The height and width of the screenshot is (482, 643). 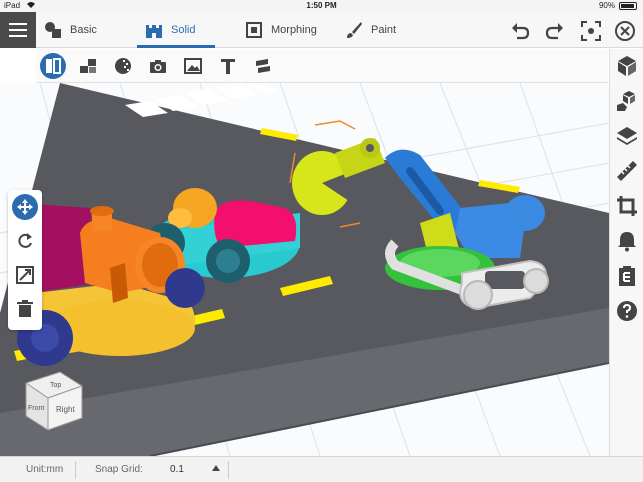 What do you see at coordinates (55, 385) in the screenshot?
I see `view-cube-top: Top` at bounding box center [55, 385].